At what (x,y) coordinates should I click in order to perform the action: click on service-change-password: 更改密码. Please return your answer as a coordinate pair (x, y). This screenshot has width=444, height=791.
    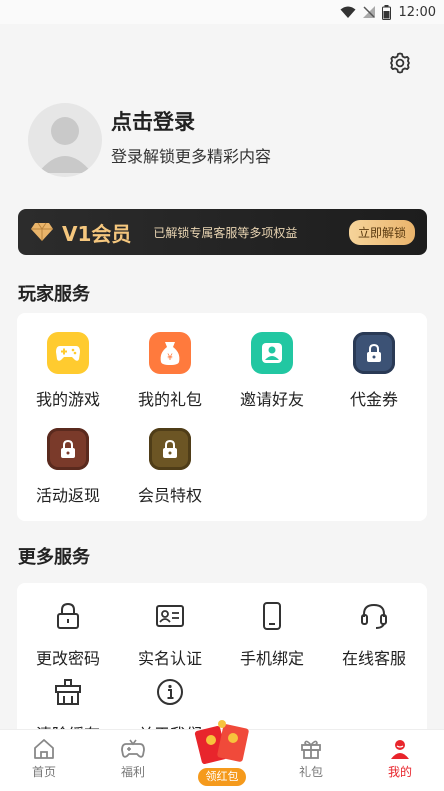
    Looking at the image, I should click on (68, 632).